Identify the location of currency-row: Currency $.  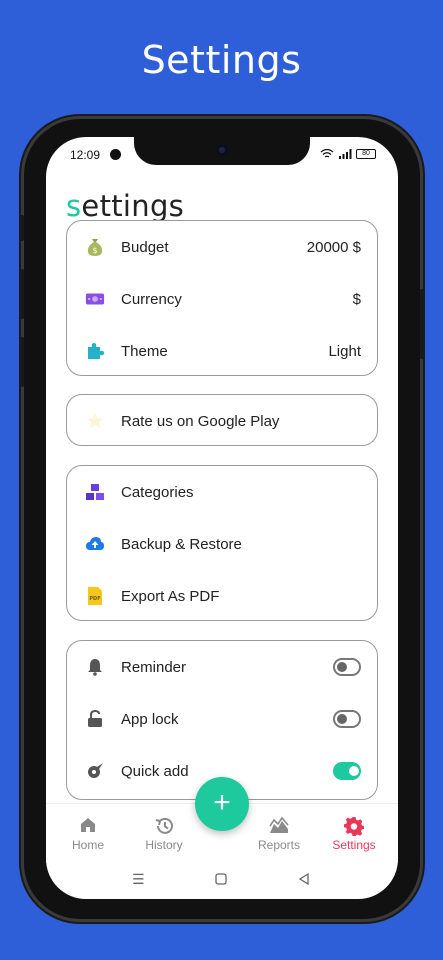
(222, 299).